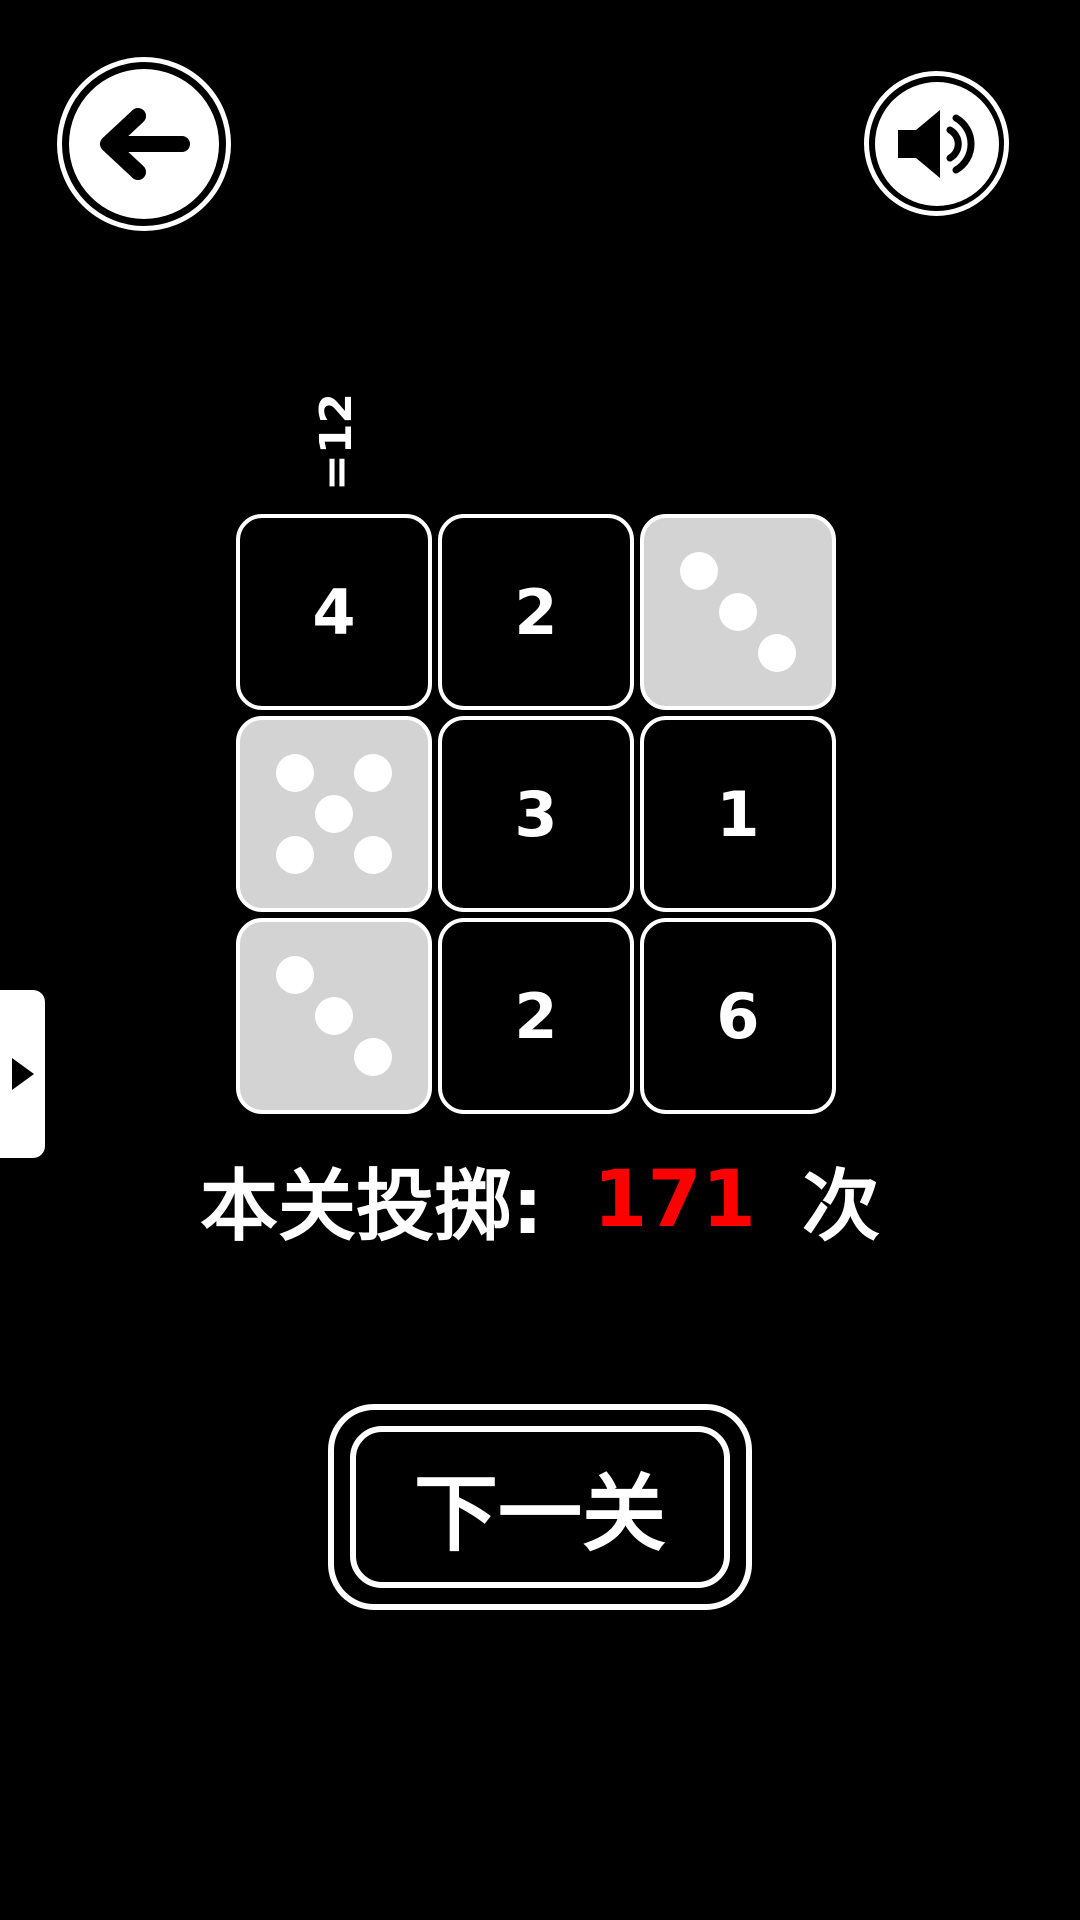 The height and width of the screenshot is (1920, 1080). I want to click on back-button, so click(144, 144).